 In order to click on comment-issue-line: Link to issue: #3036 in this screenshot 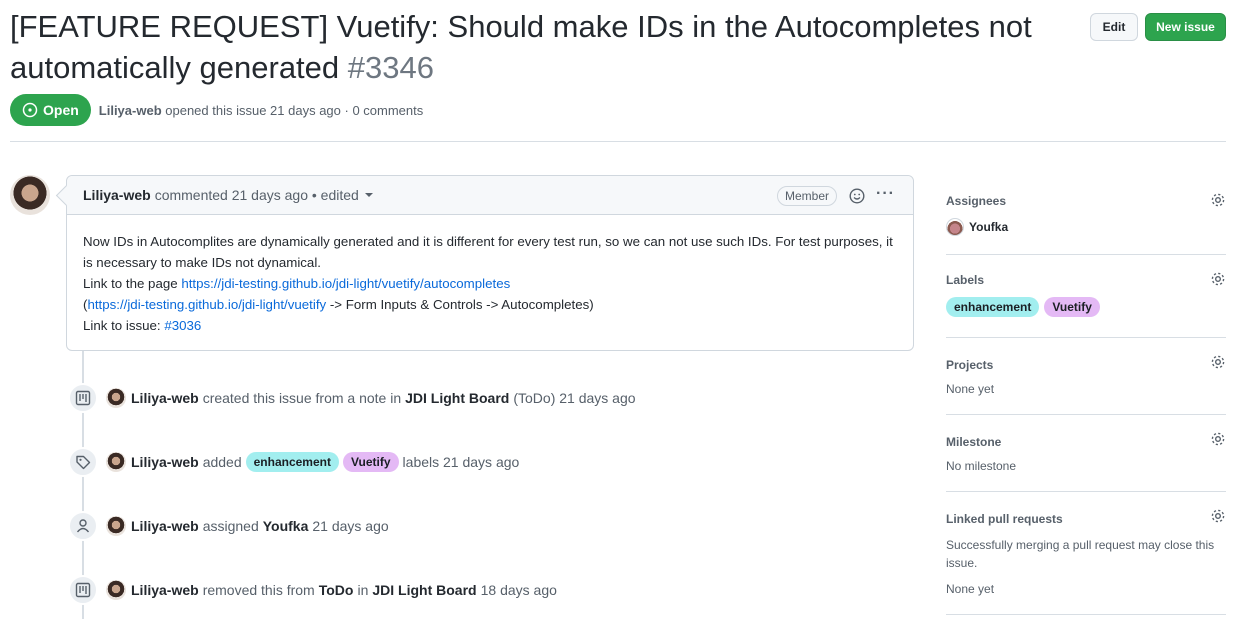, I will do `click(490, 325)`.